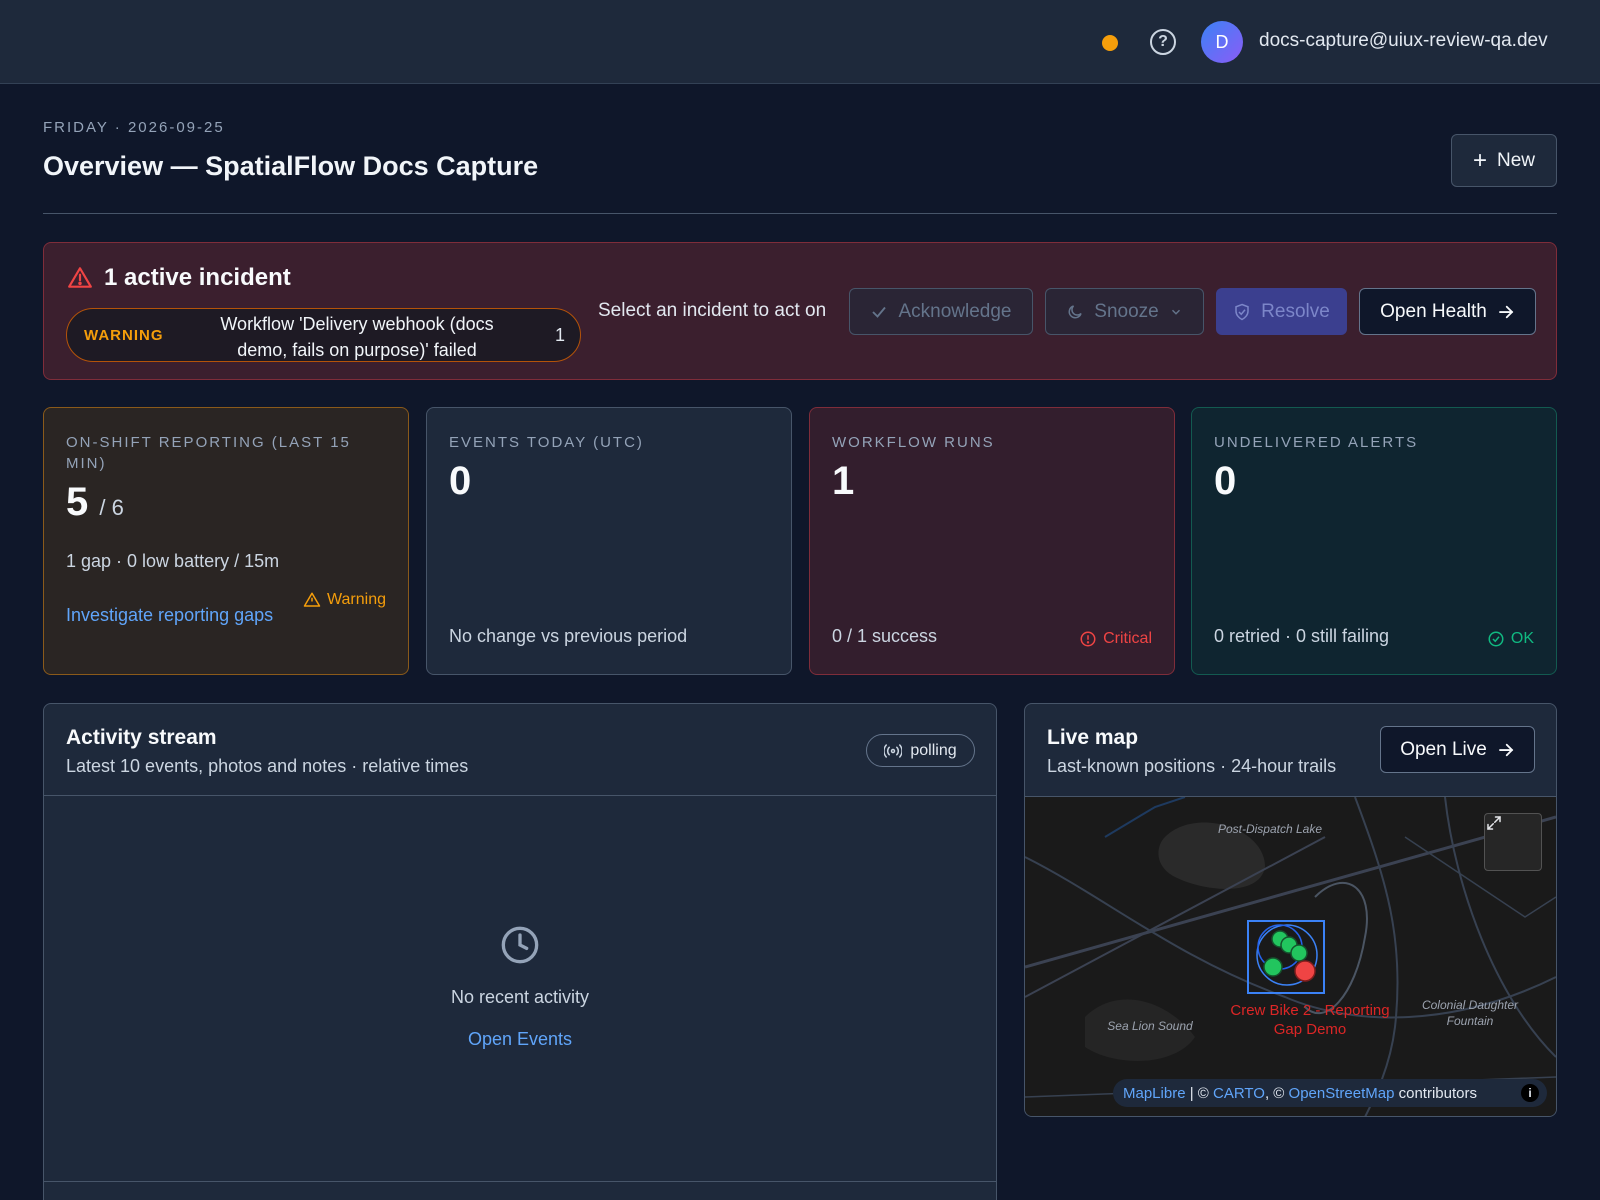 This screenshot has width=1600, height=1200. I want to click on snooze-button: Snooze, so click(1124, 311).